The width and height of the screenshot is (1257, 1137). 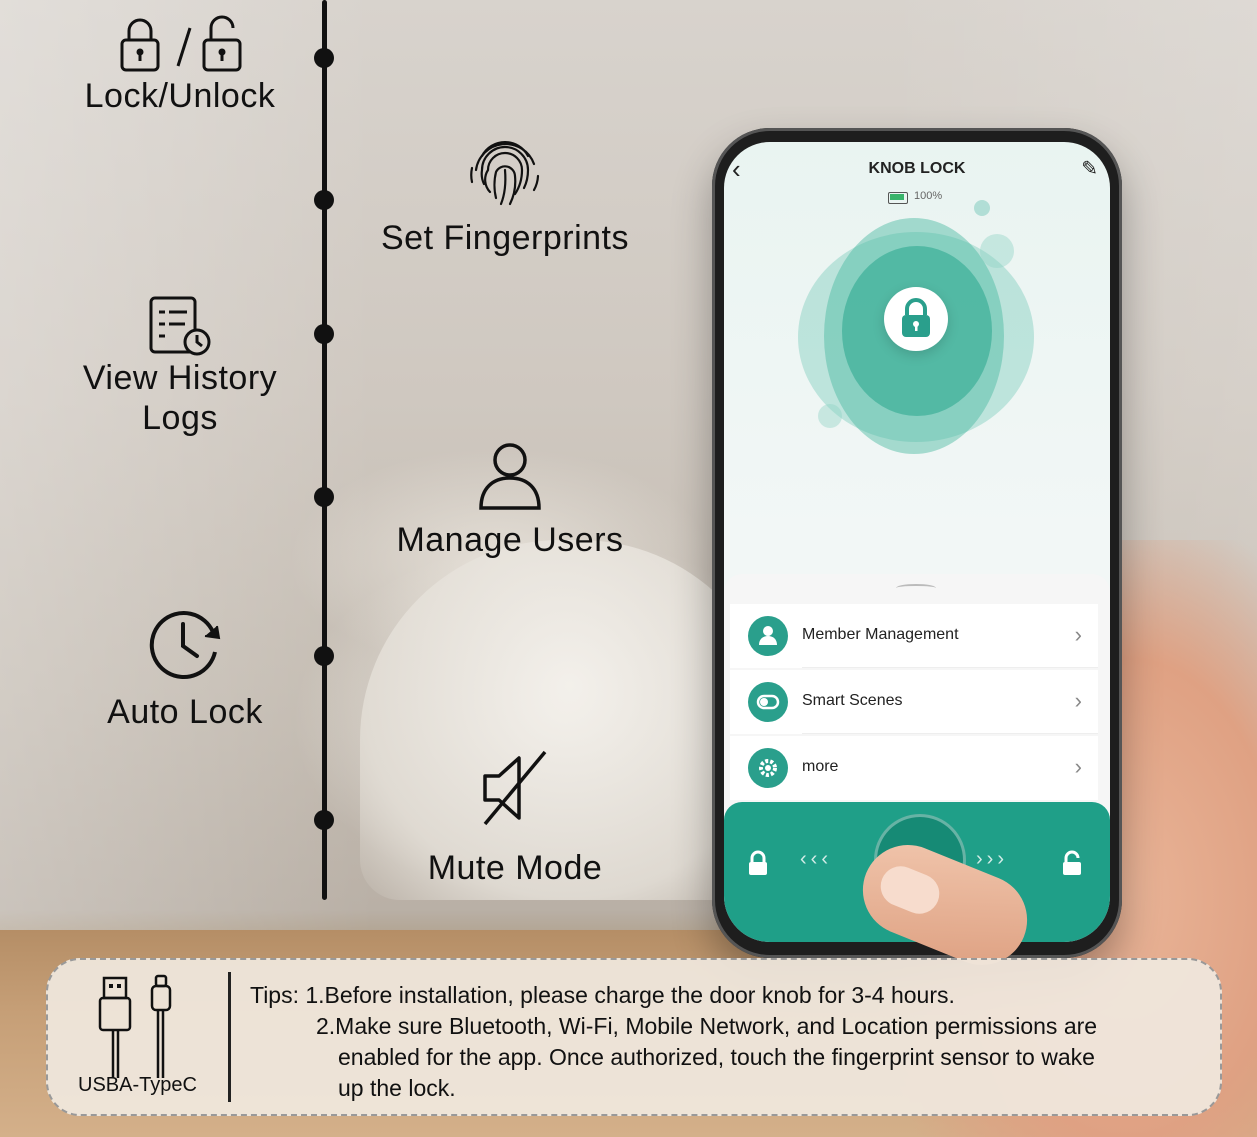 What do you see at coordinates (515, 788) in the screenshot?
I see `mute-speaker-icon` at bounding box center [515, 788].